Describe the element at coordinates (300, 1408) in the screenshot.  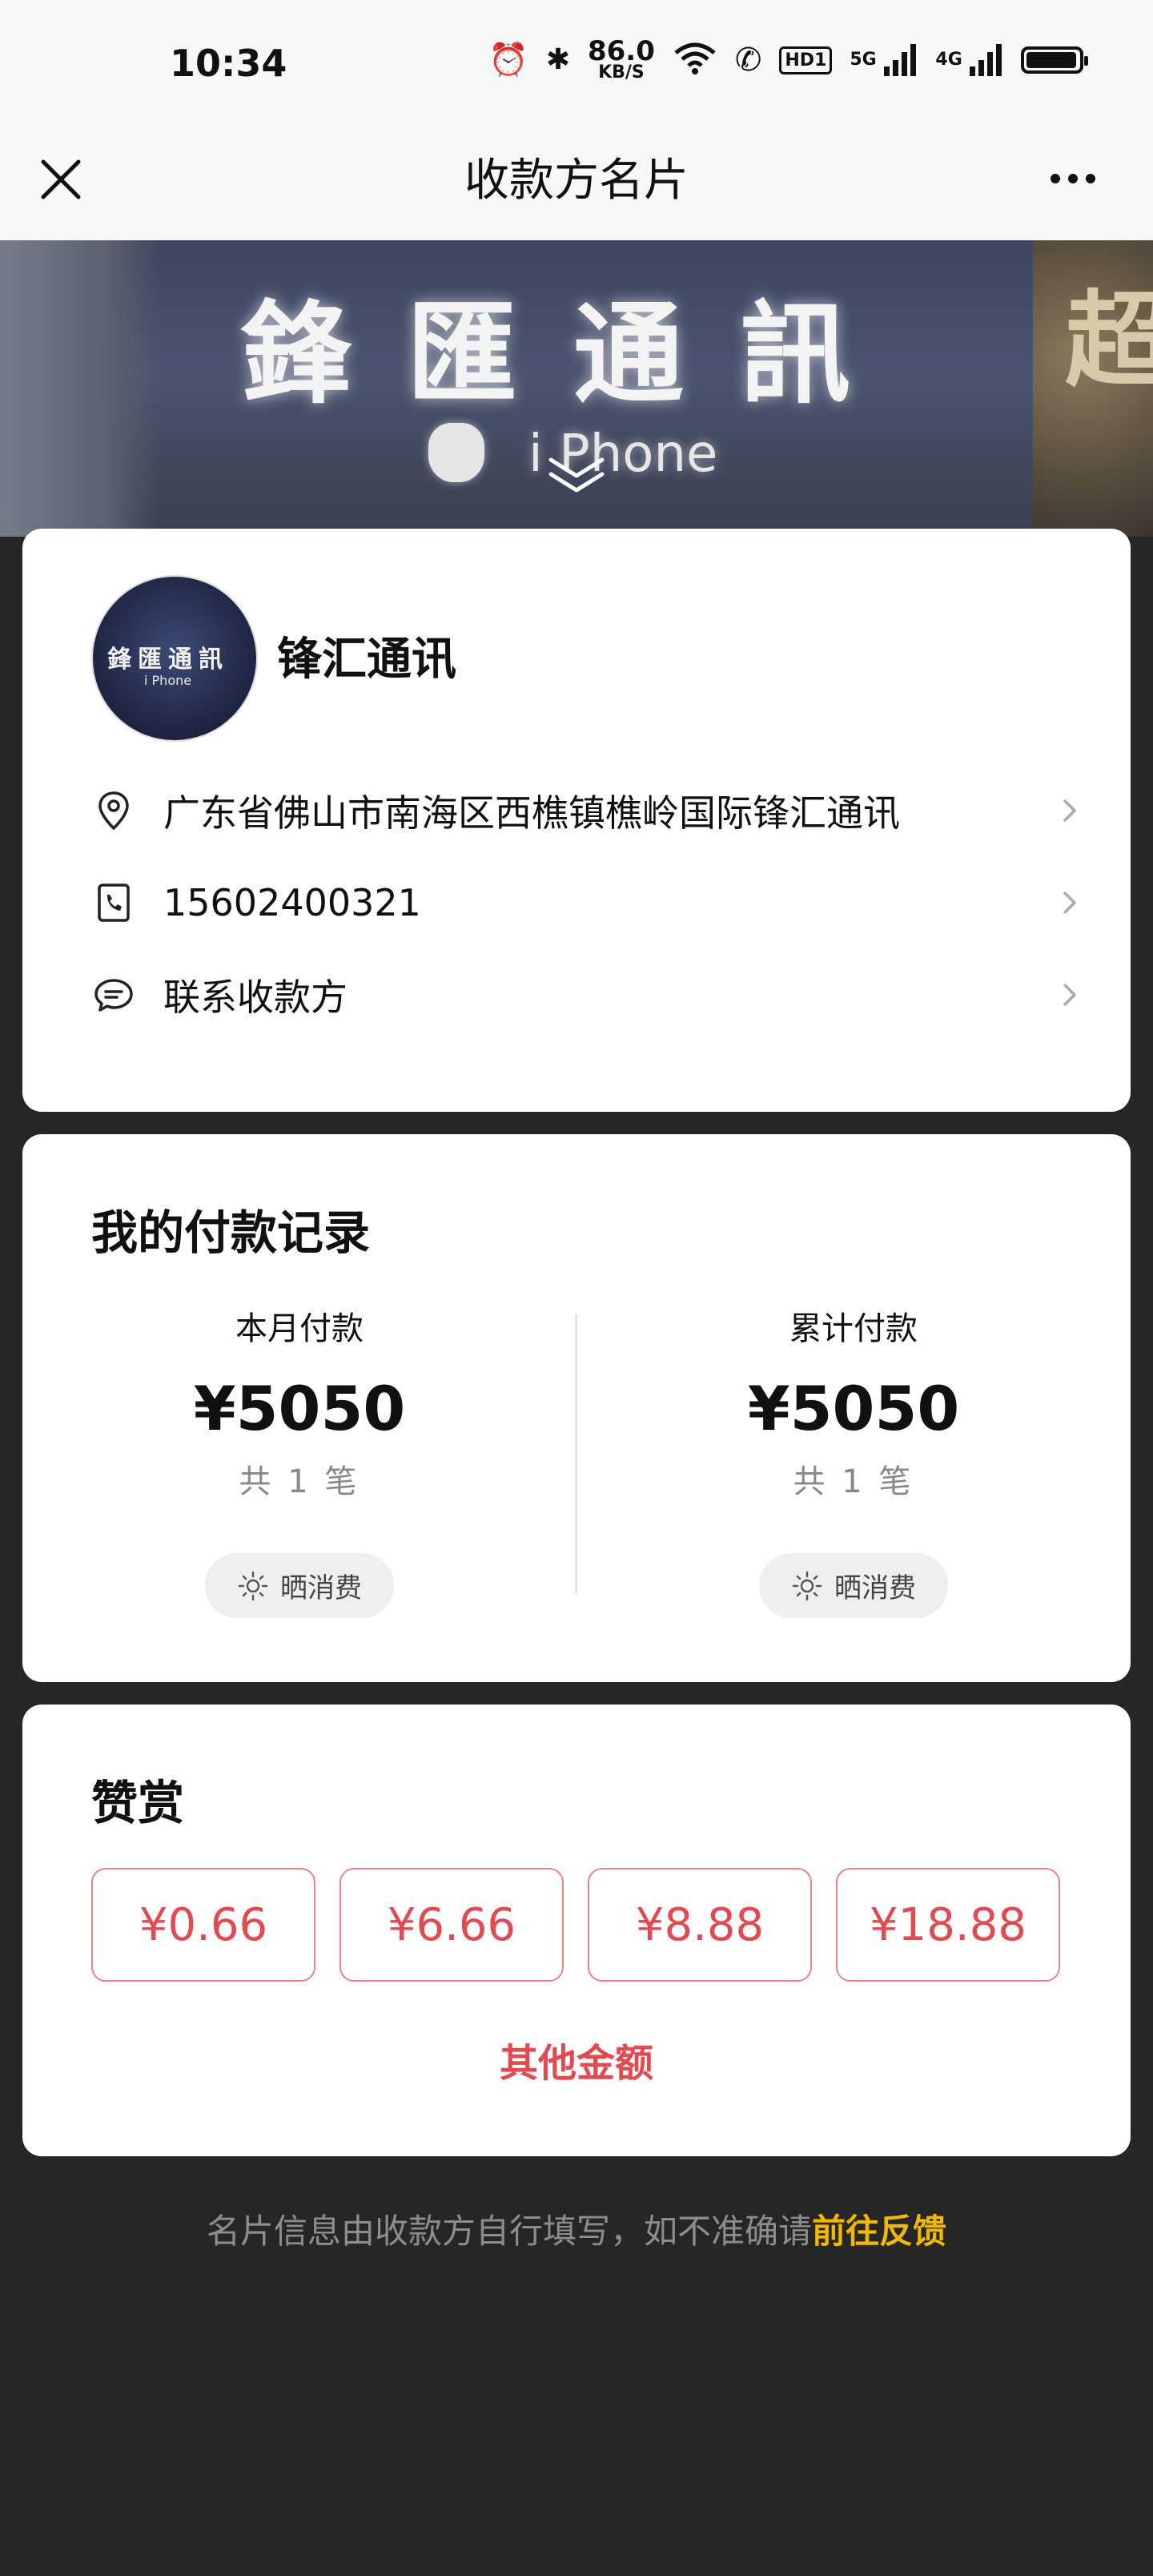
I see `monthly-payment-amount: ¥5050` at that location.